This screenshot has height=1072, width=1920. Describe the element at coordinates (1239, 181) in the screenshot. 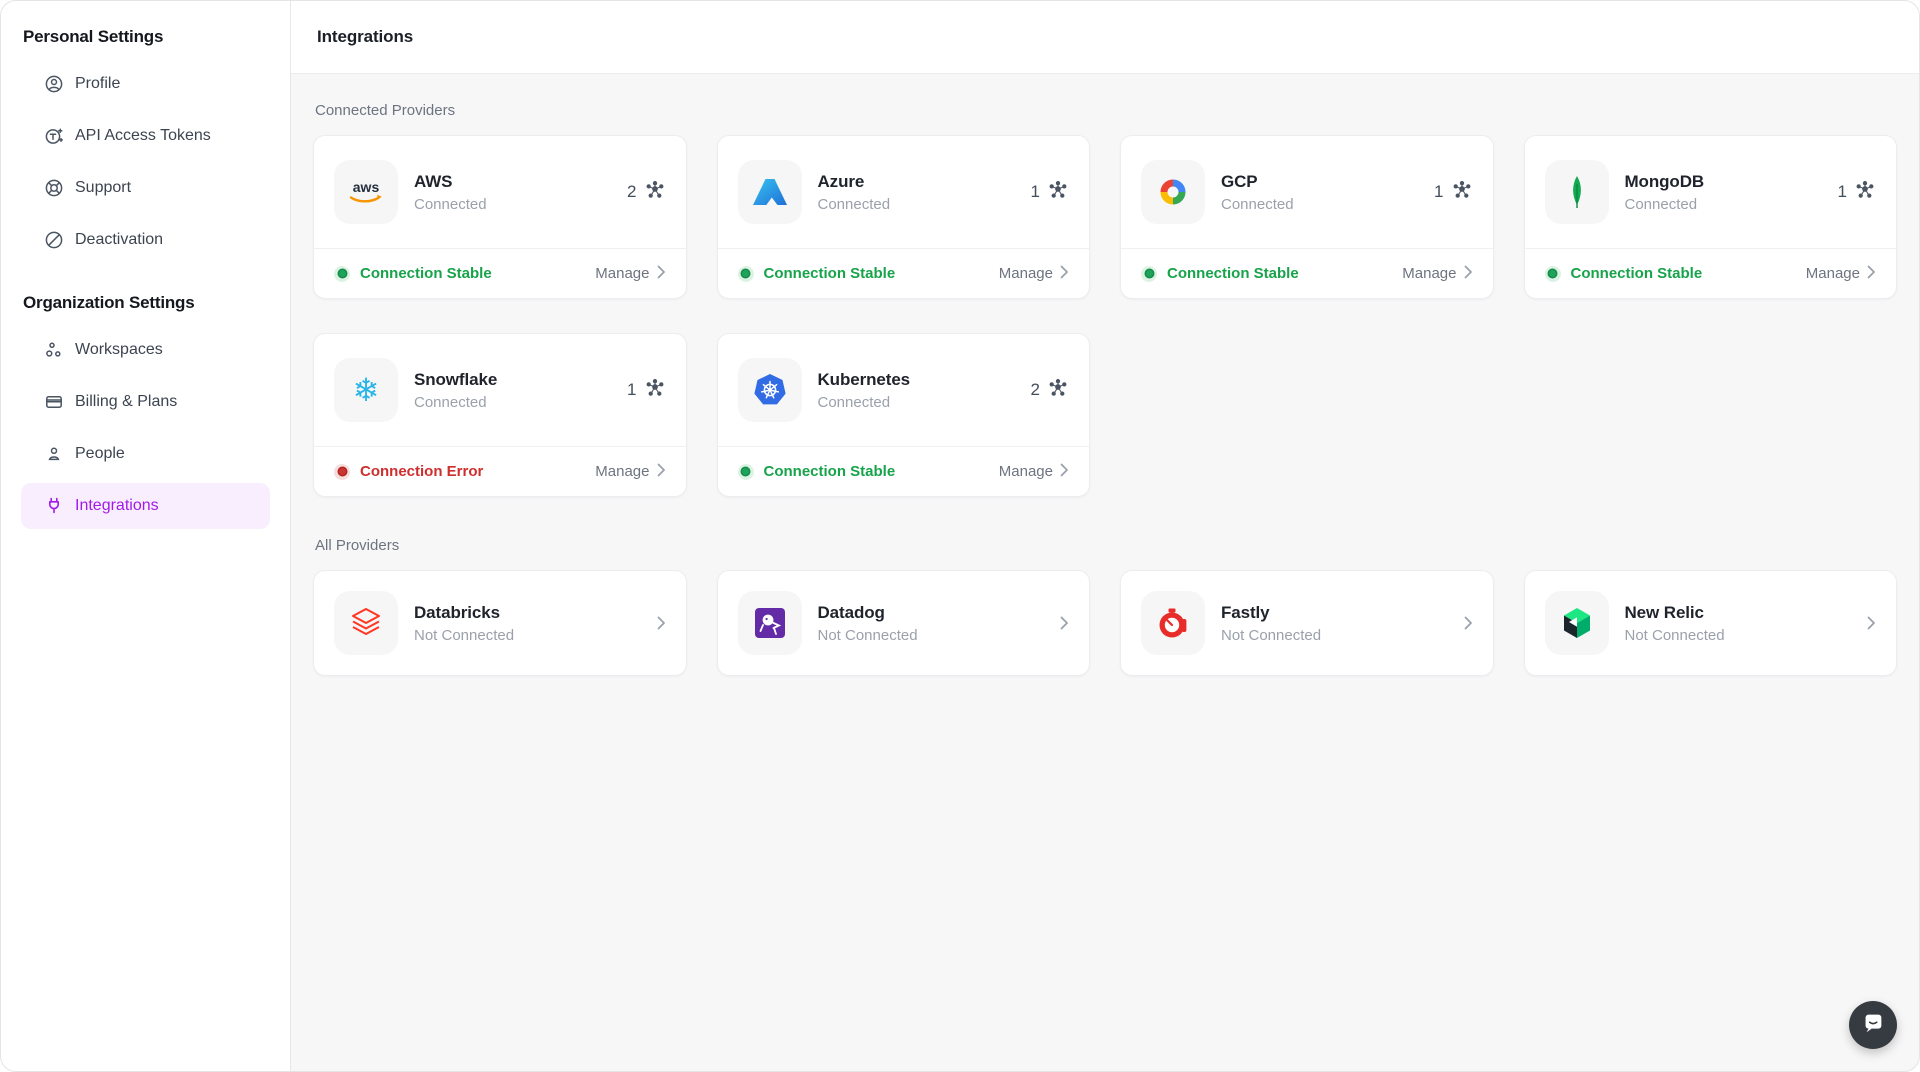

I see `provider-name: GCP` at that location.